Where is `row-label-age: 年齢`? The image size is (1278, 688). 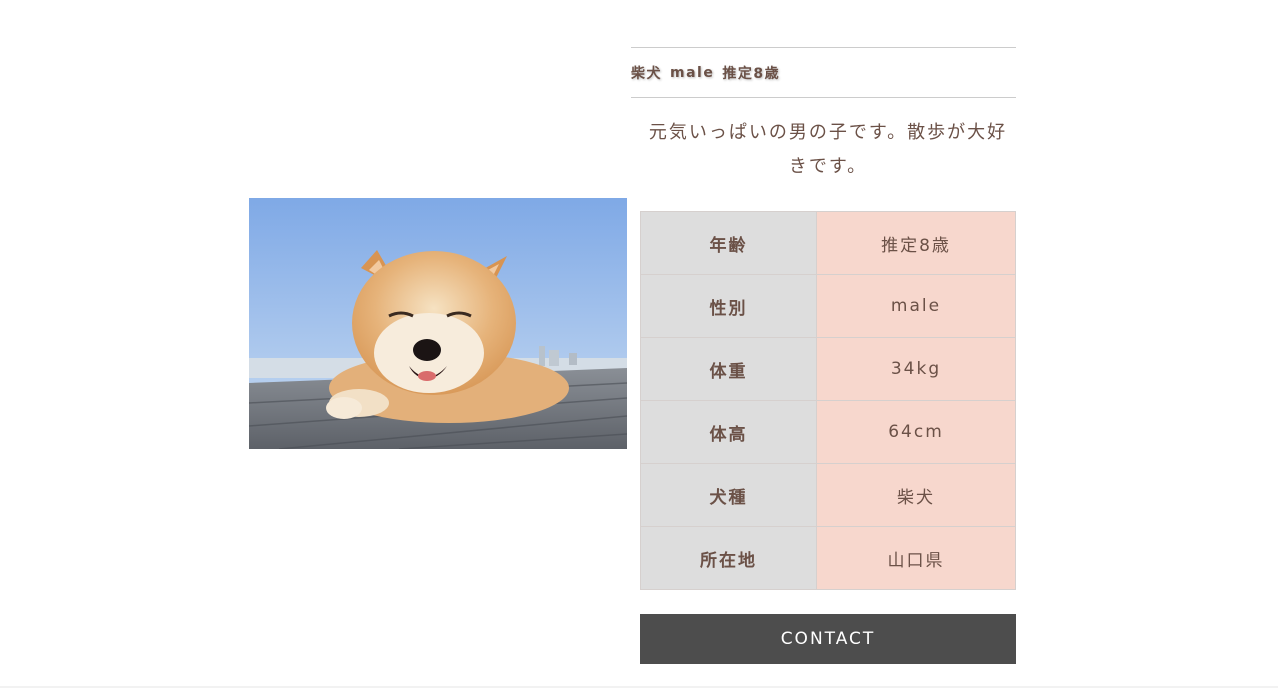 row-label-age: 年齢 is located at coordinates (728, 243).